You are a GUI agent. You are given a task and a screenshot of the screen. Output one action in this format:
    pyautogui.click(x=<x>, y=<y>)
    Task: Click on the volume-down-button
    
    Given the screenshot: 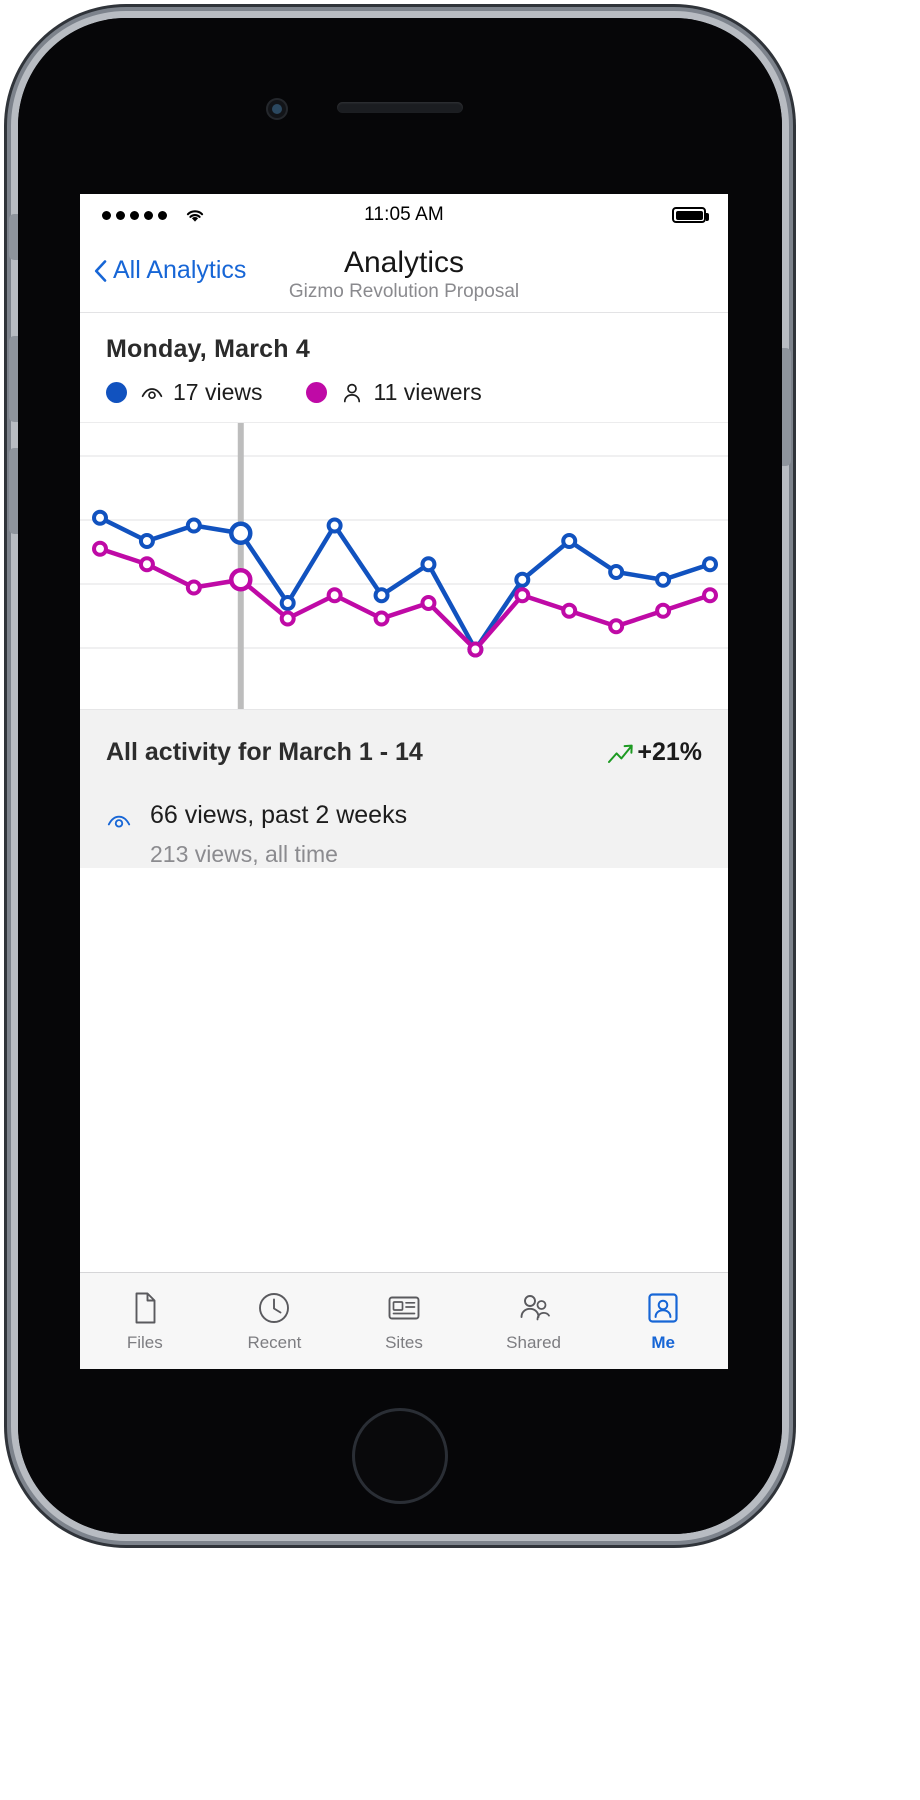 What is the action you would take?
    pyautogui.click(x=13, y=491)
    